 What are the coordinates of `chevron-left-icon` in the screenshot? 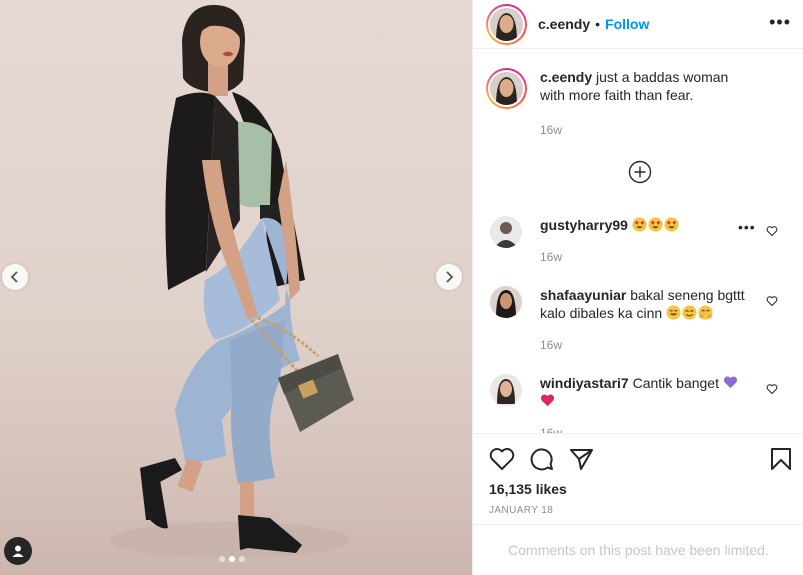 It's located at (14, 277).